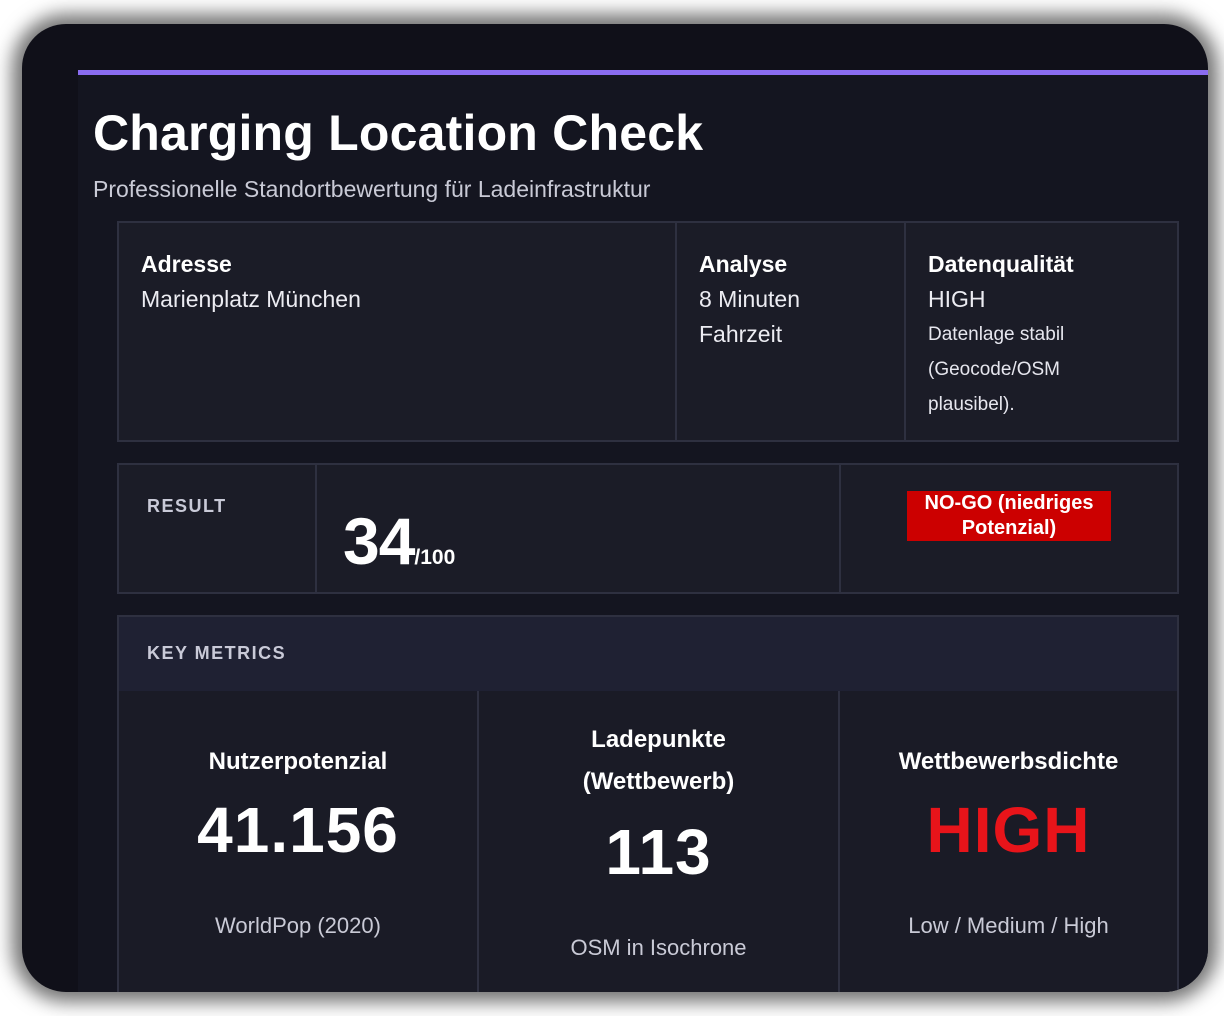  I want to click on analysis-cell: Analyse 8 Minuten Fahrzeit, so click(791, 331).